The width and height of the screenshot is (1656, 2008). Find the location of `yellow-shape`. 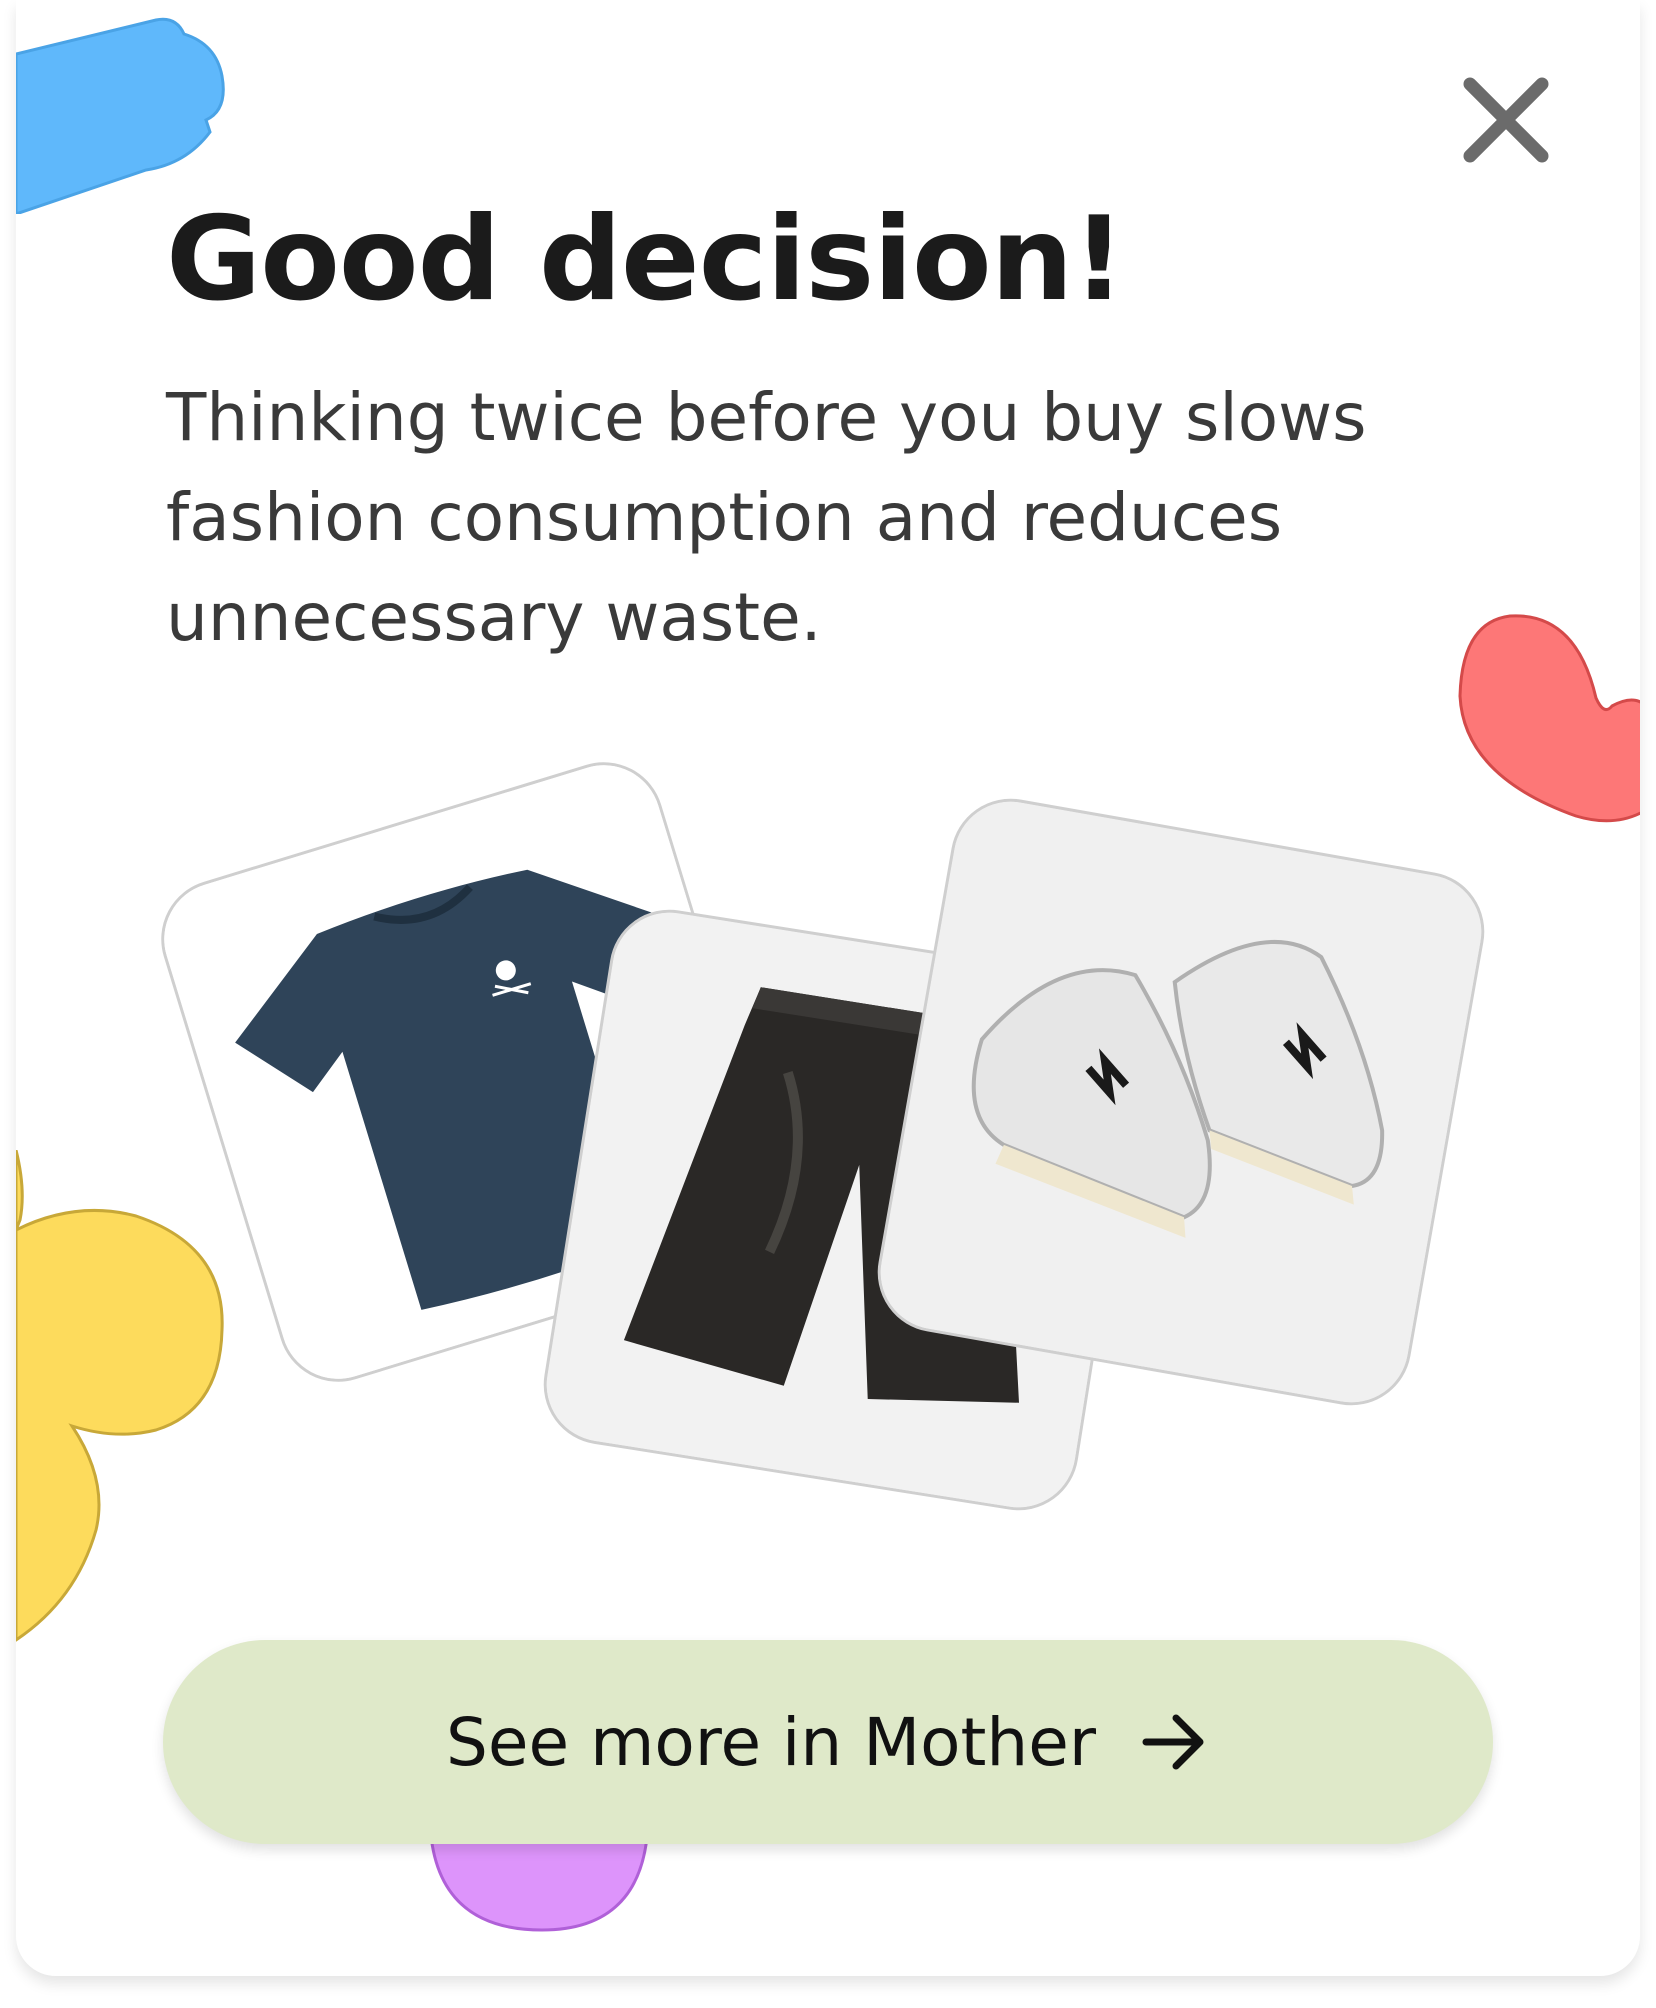

yellow-shape is located at coordinates (120, 1396).